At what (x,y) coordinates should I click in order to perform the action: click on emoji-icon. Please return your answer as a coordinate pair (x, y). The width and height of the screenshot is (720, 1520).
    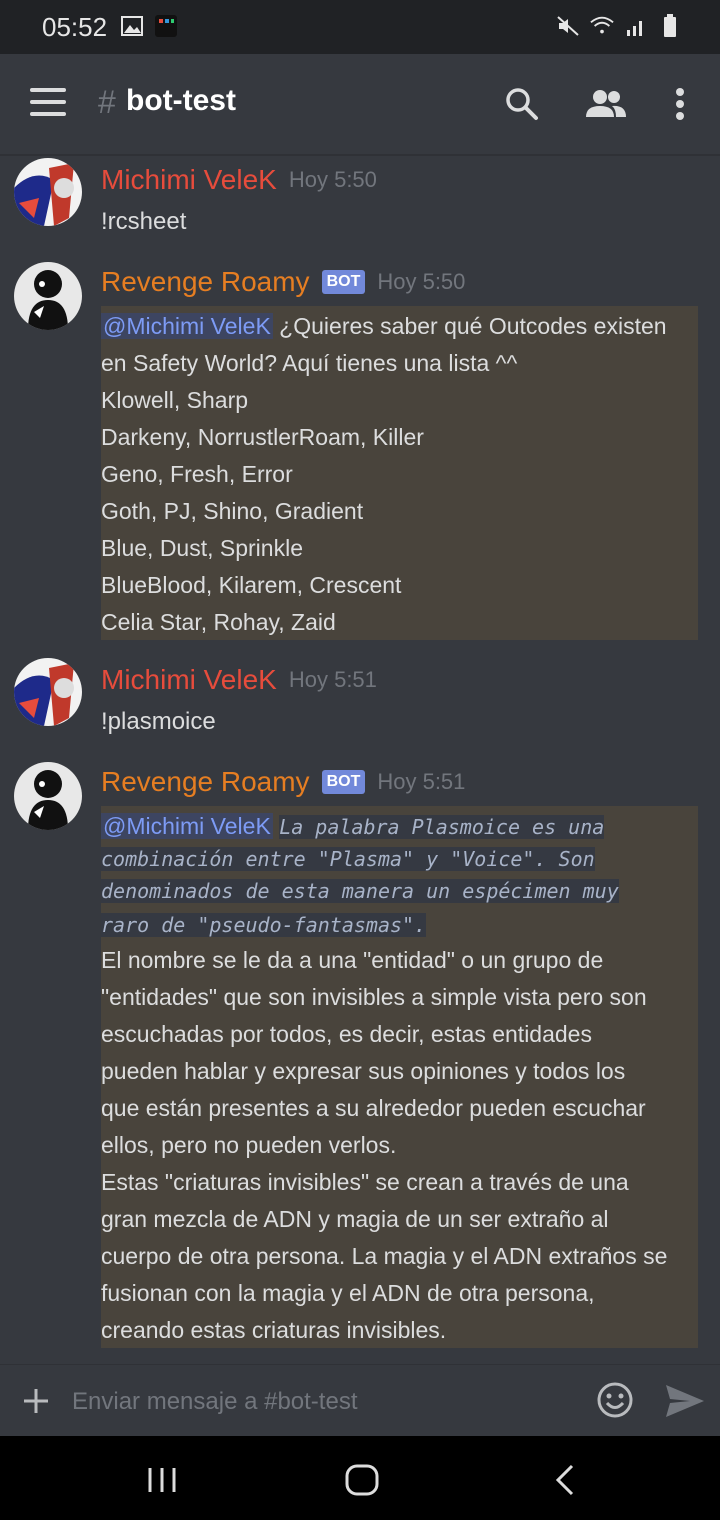
    Looking at the image, I should click on (615, 1400).